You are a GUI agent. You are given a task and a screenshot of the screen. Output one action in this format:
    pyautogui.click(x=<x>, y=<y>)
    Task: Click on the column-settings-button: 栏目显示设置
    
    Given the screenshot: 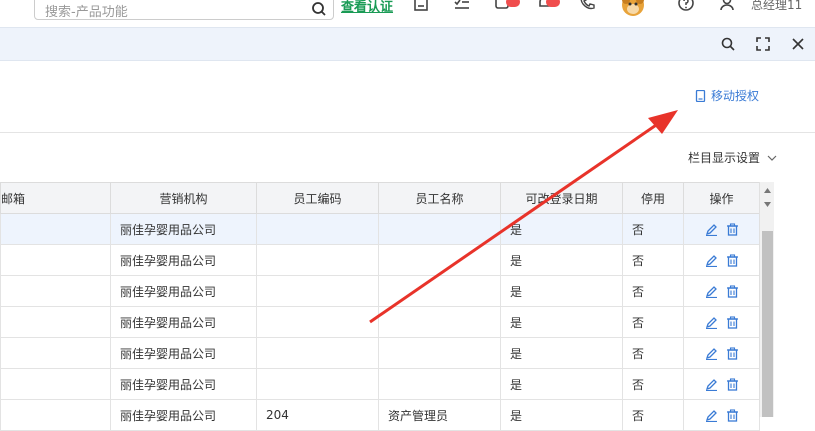 What is the action you would take?
    pyautogui.click(x=732, y=157)
    